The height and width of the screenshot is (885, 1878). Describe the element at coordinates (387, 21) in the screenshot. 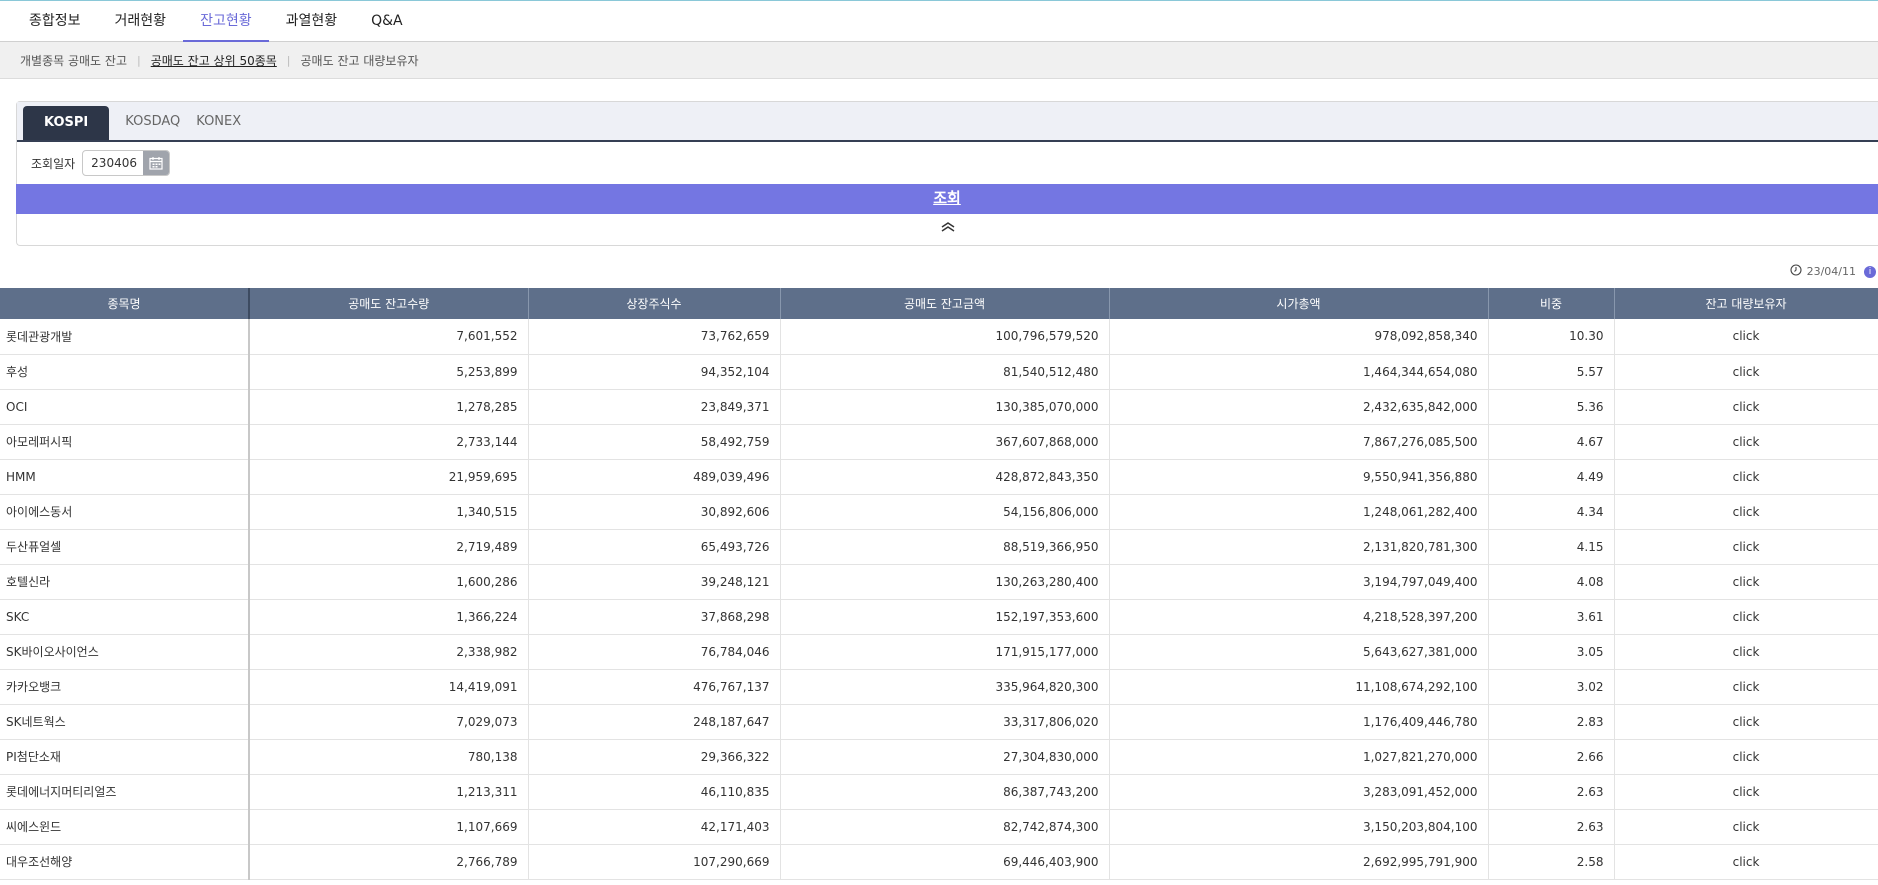

I see `tab-qna: Q&A` at that location.